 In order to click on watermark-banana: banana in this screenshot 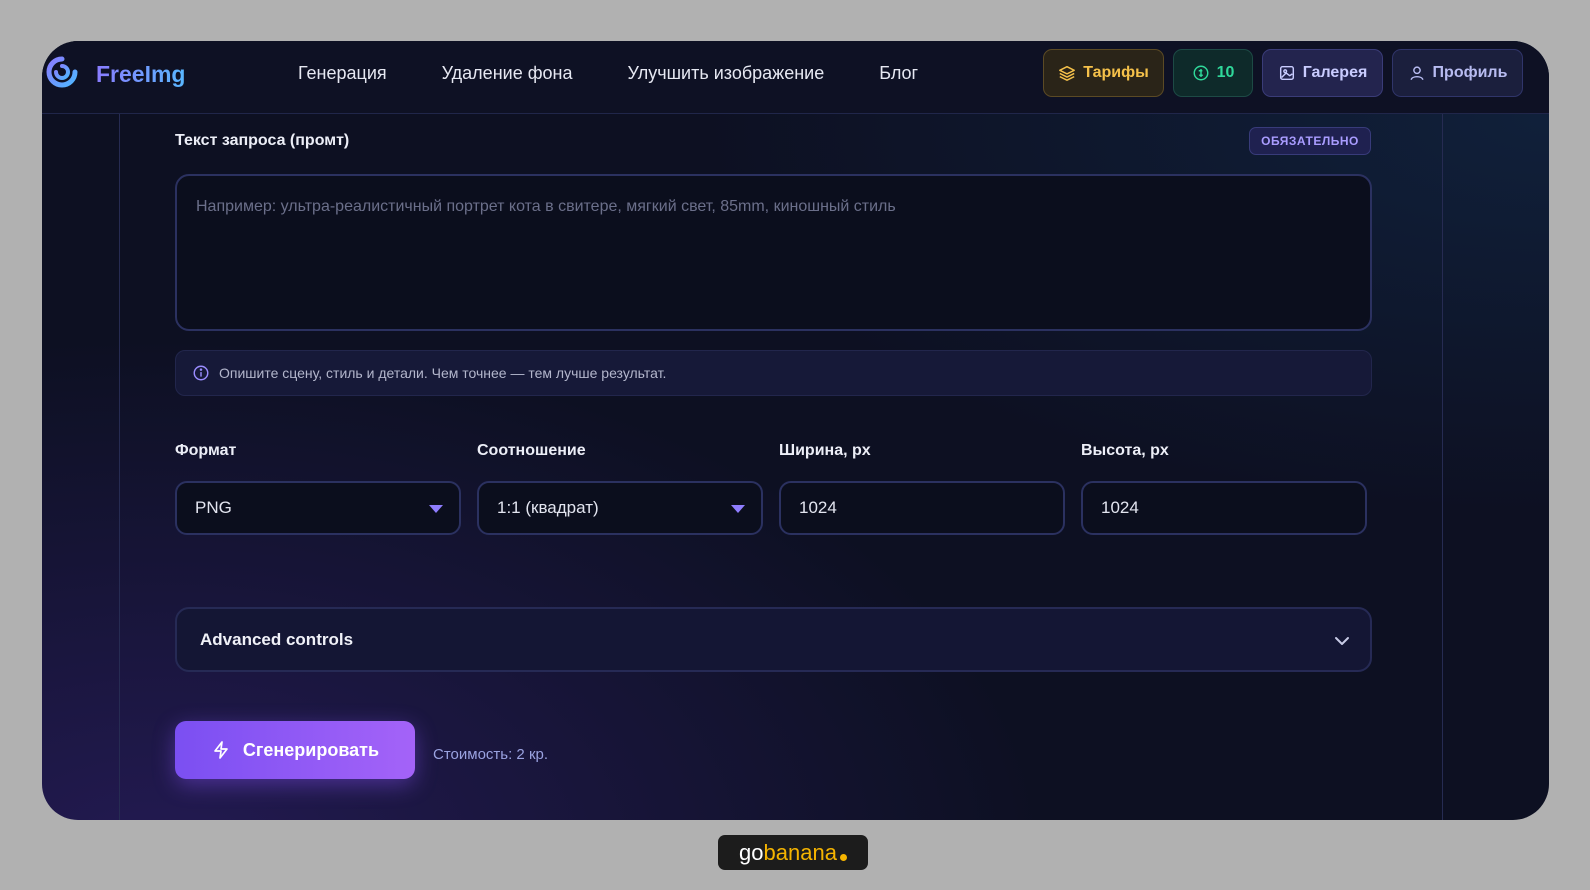, I will do `click(800, 852)`.